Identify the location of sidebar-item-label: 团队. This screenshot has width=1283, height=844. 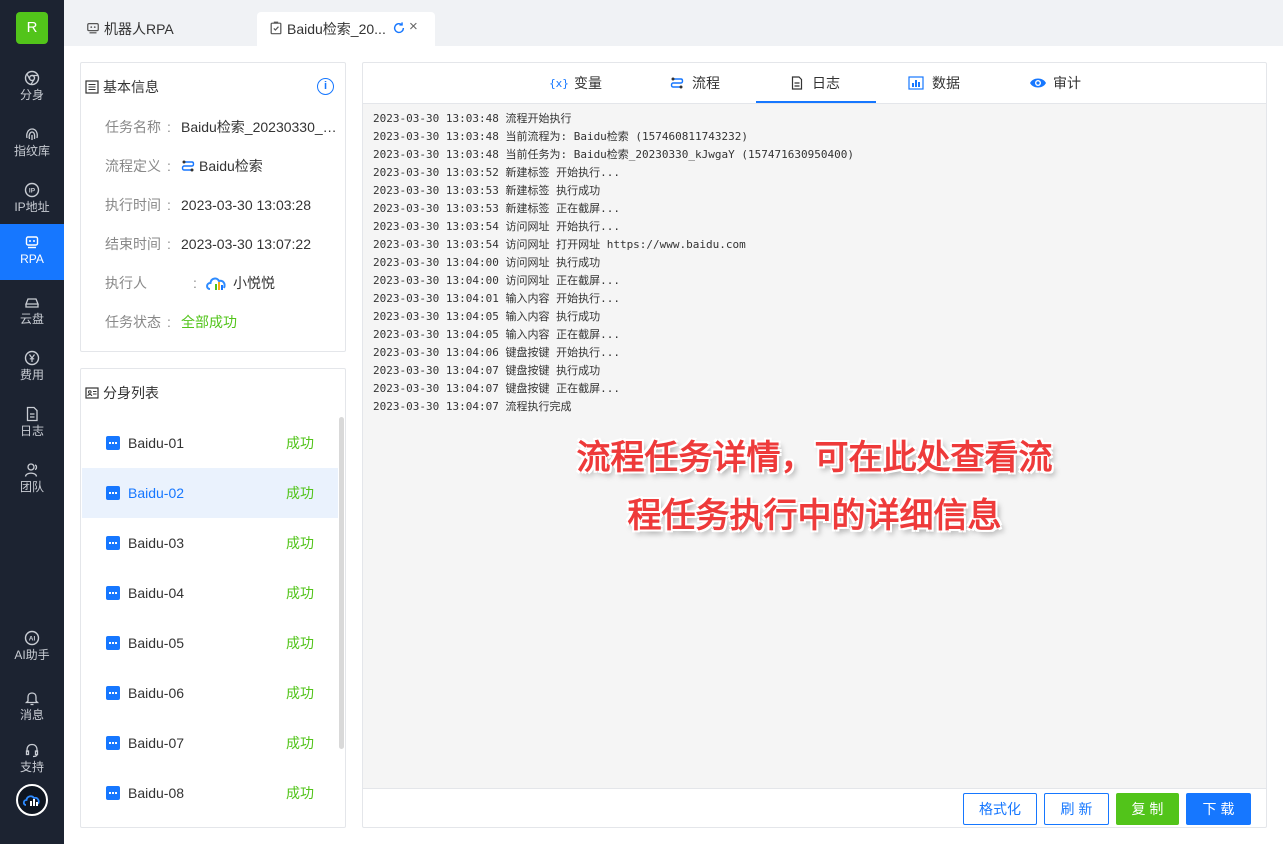
(31, 487).